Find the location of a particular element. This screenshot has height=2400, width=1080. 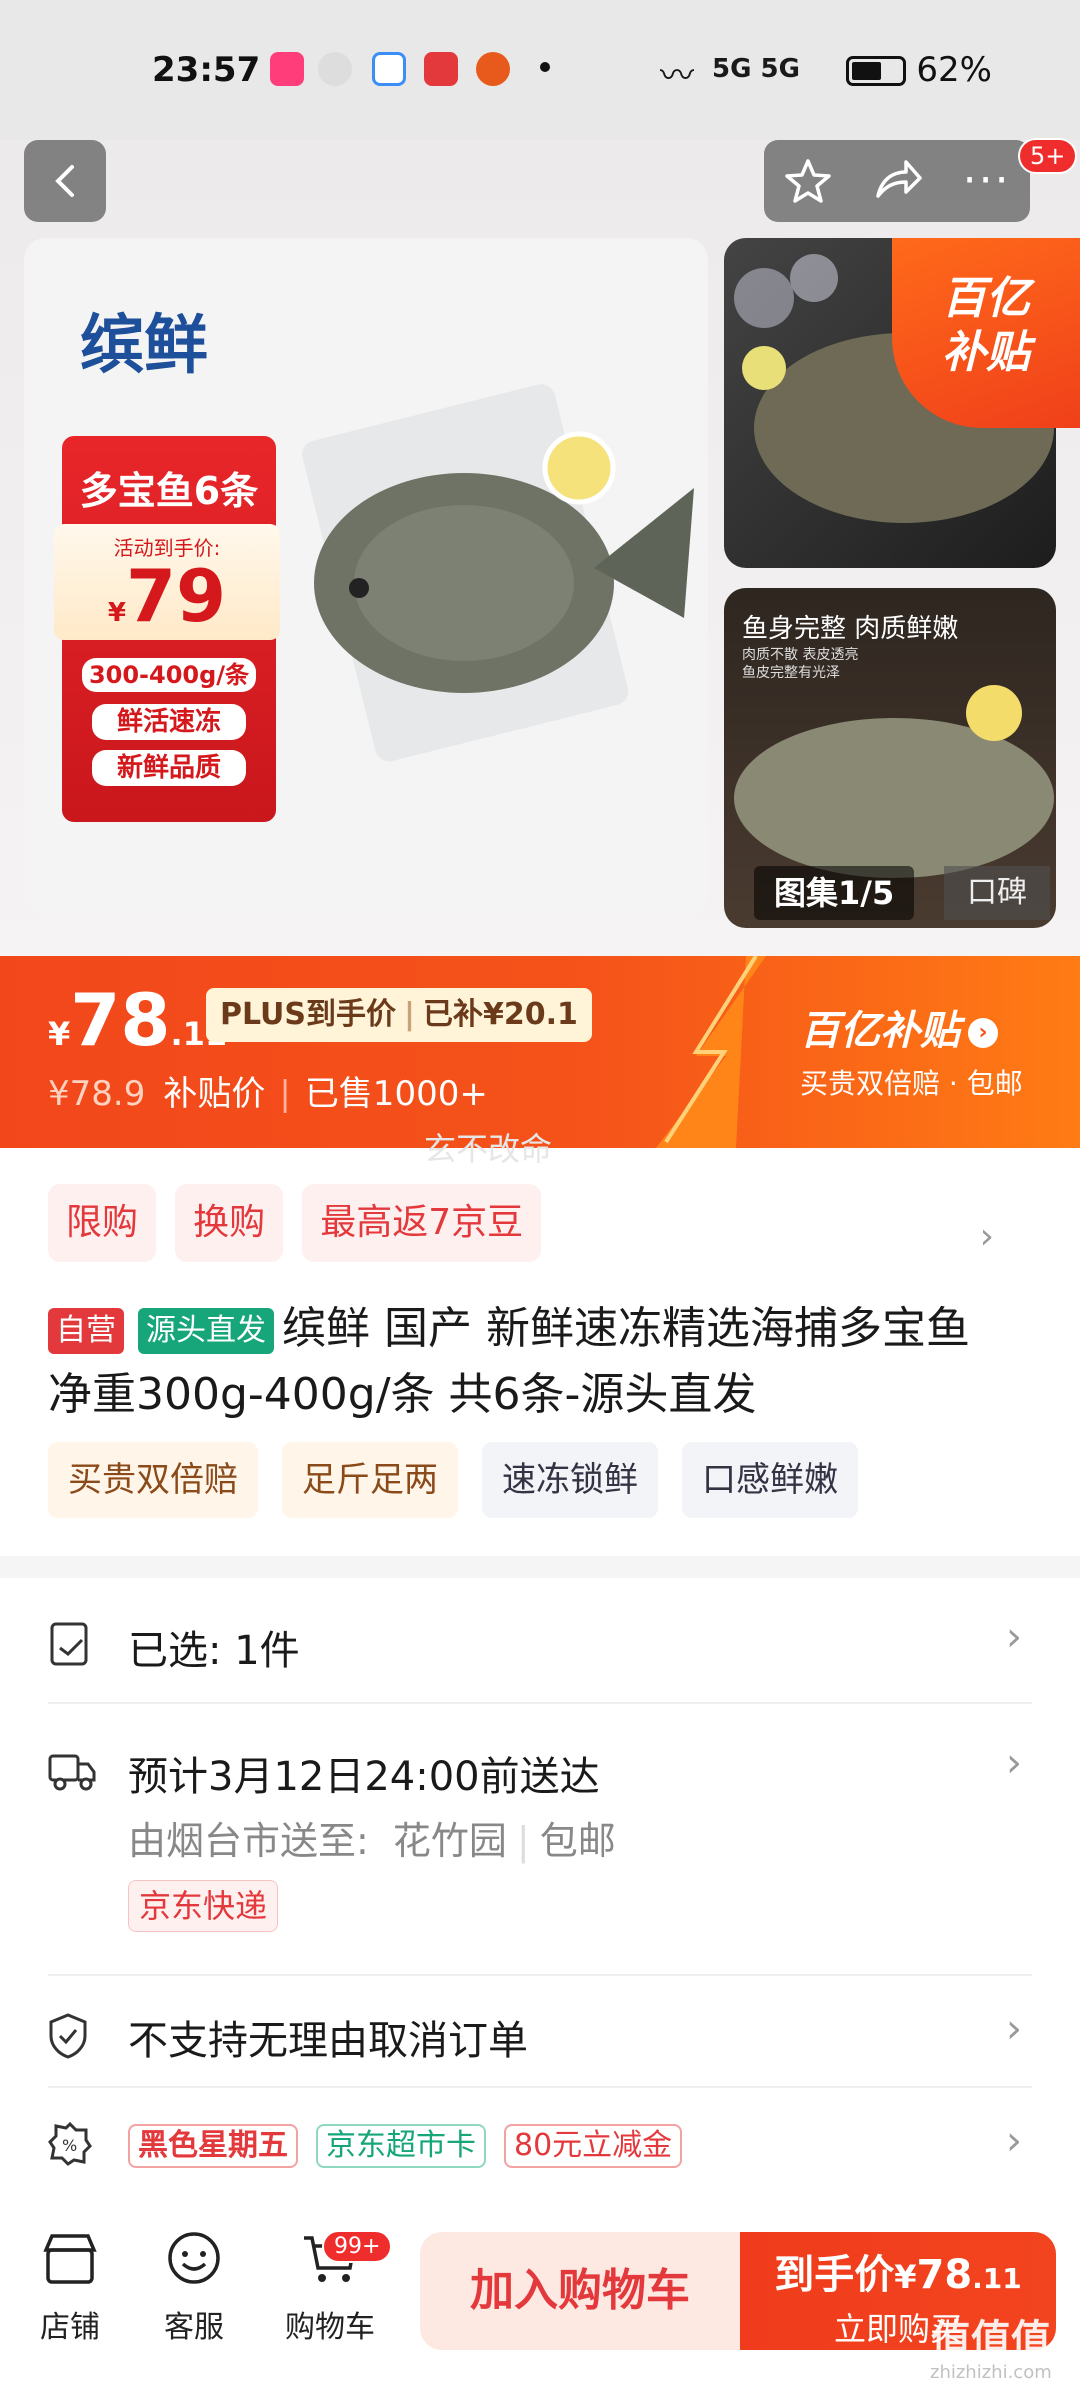

promo-tag-exchange: 换购 is located at coordinates (229, 1223).